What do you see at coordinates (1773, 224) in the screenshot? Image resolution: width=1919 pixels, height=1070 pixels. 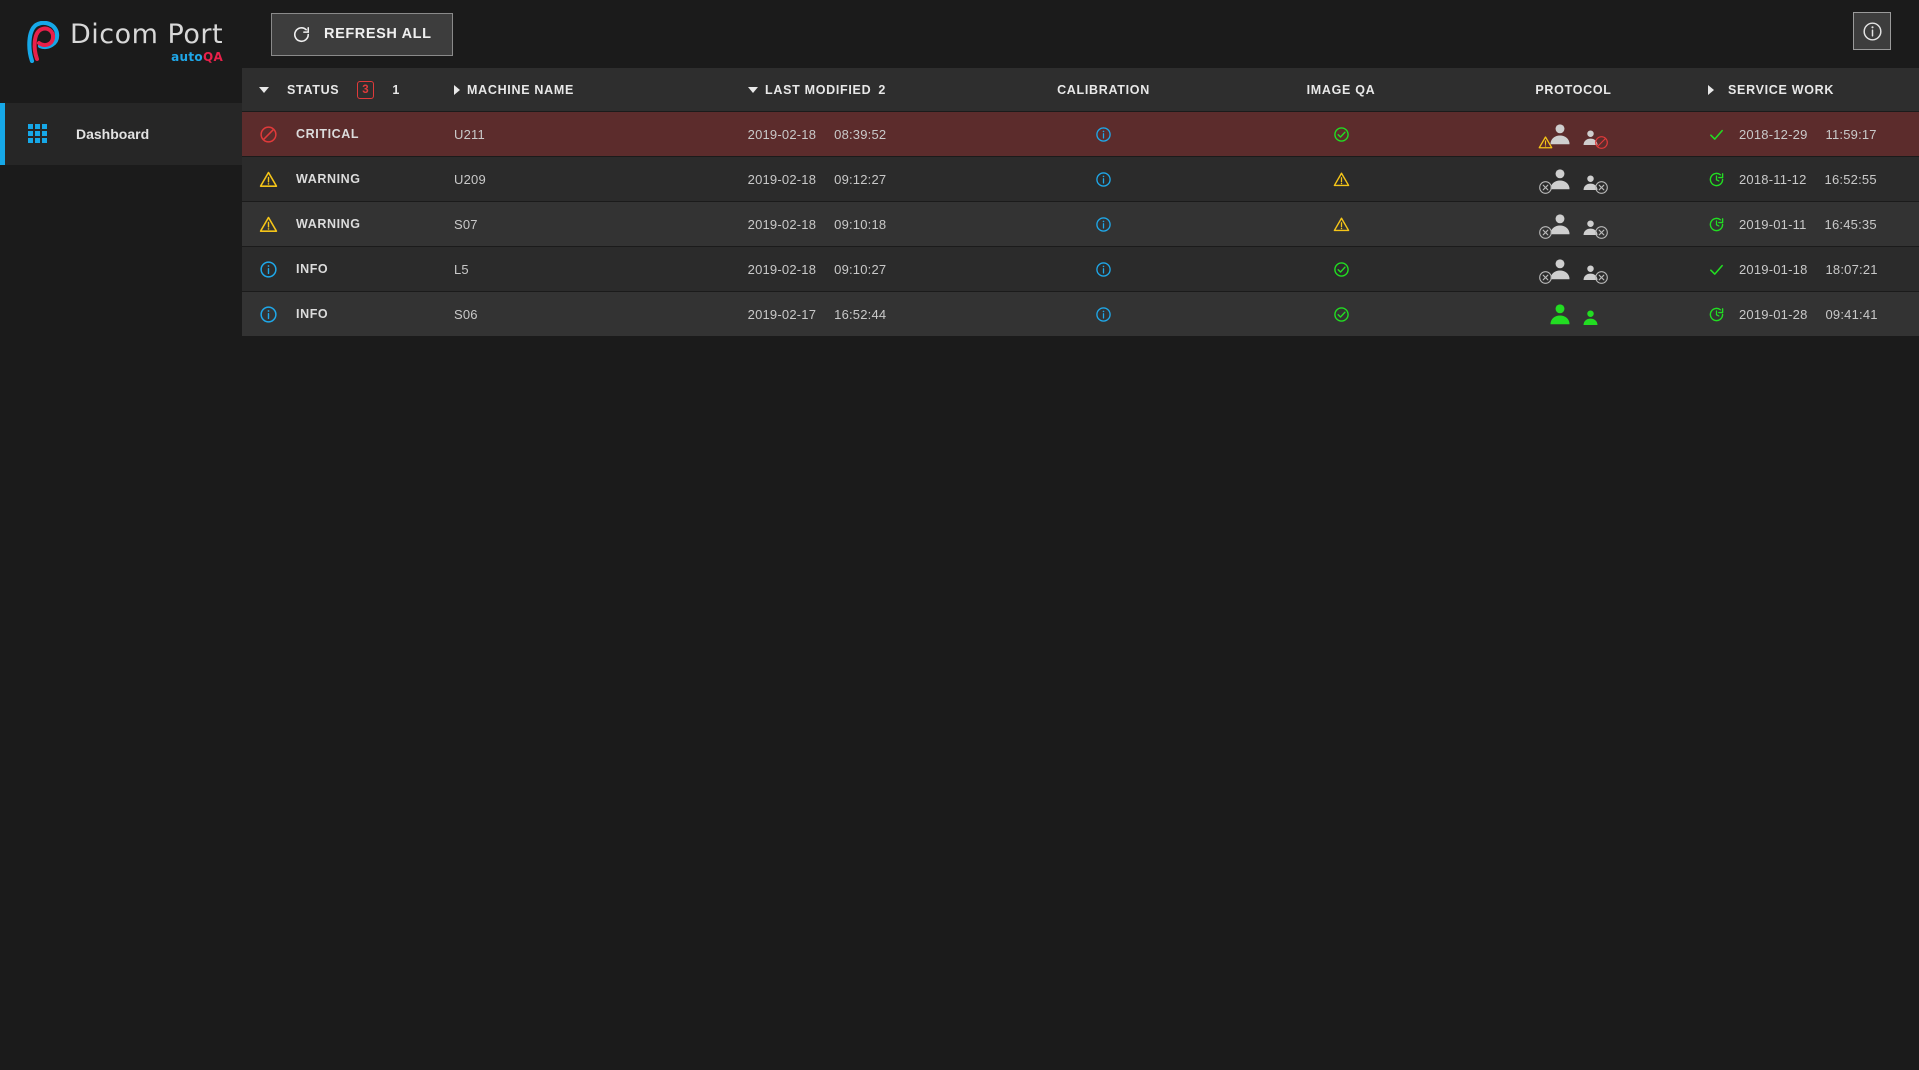 I see `service-work-date: 2019-01-11` at bounding box center [1773, 224].